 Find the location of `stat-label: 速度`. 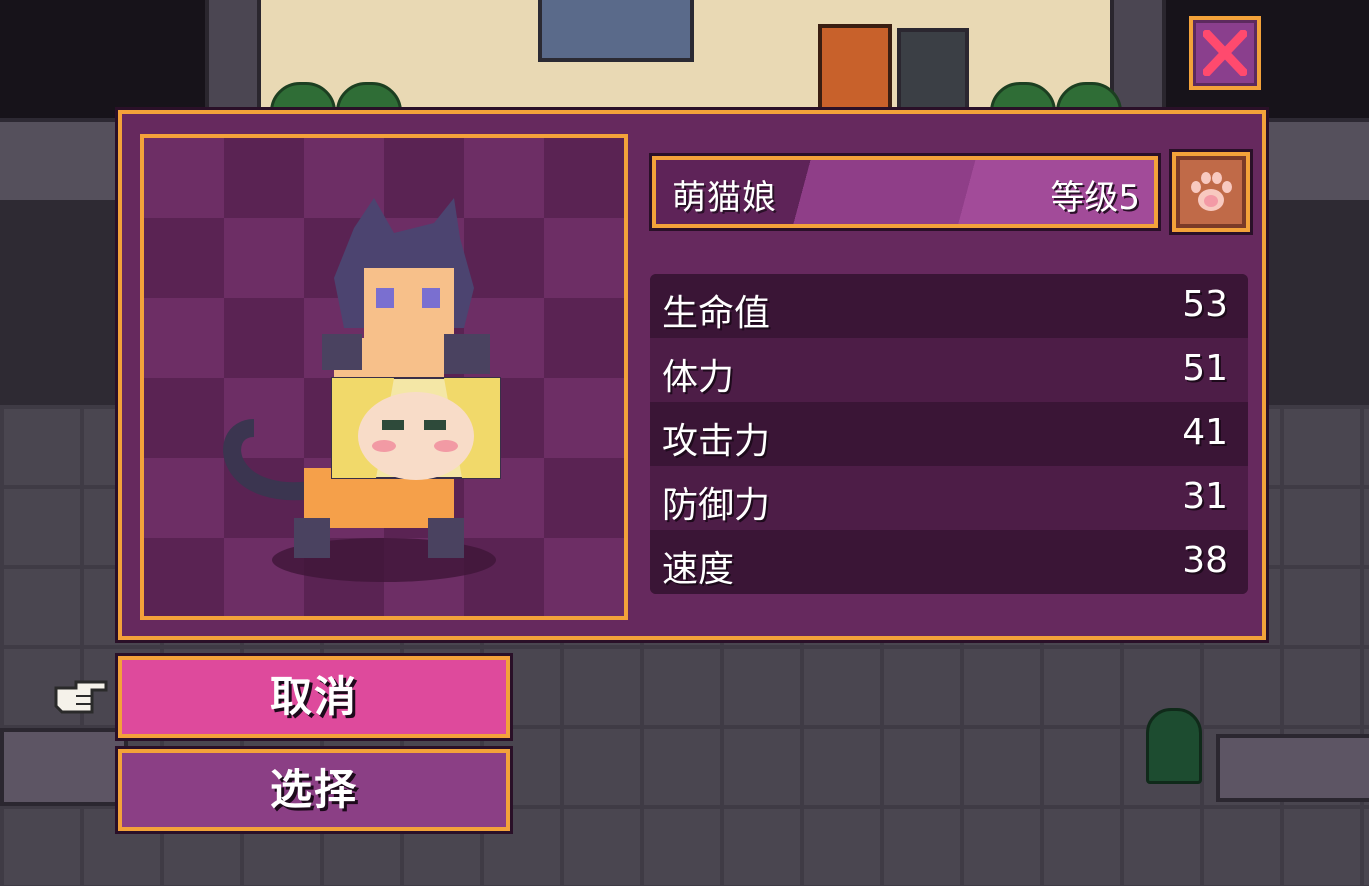

stat-label: 速度 is located at coordinates (698, 569).